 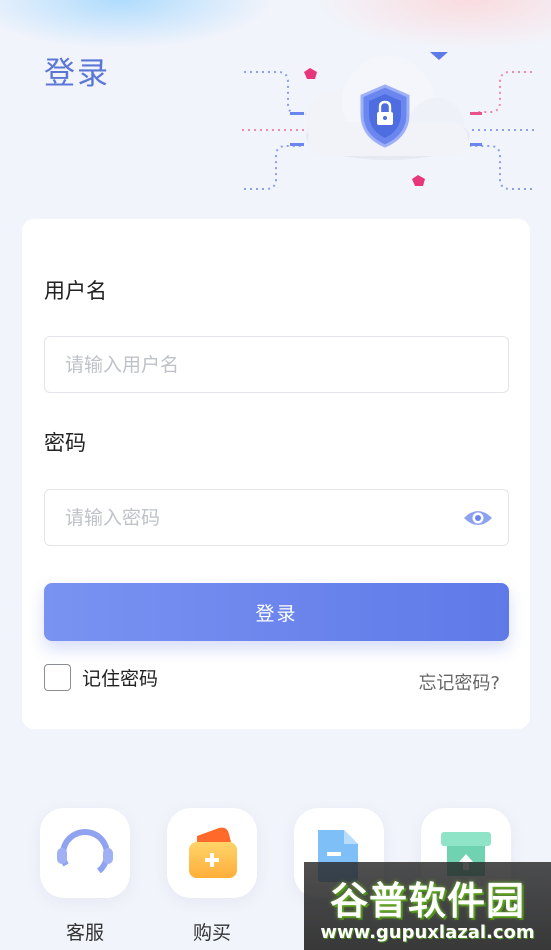 I want to click on eye-icon, so click(x=478, y=518).